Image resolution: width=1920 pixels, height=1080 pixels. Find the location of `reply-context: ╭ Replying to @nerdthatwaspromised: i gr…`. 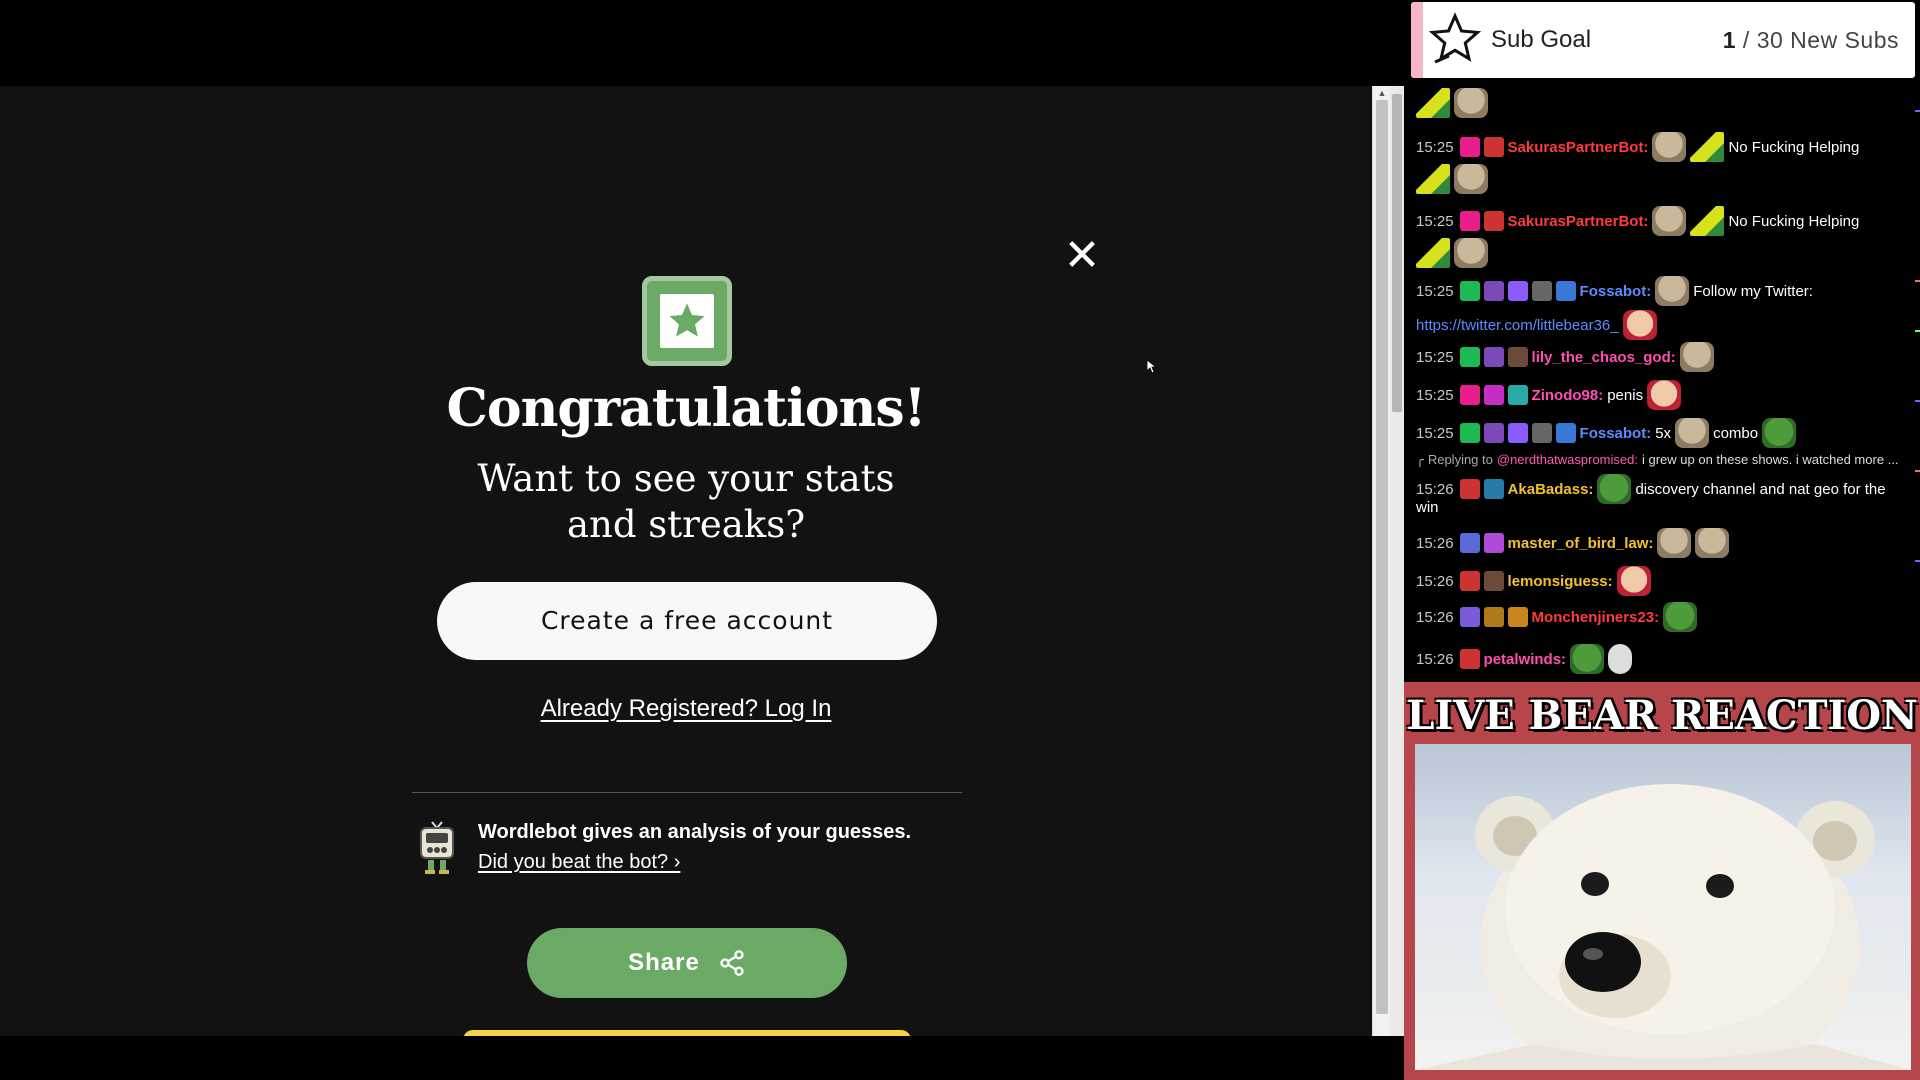

reply-context: ╭ Replying to @nerdthatwaspromised: i gr… is located at coordinates (1666, 459).